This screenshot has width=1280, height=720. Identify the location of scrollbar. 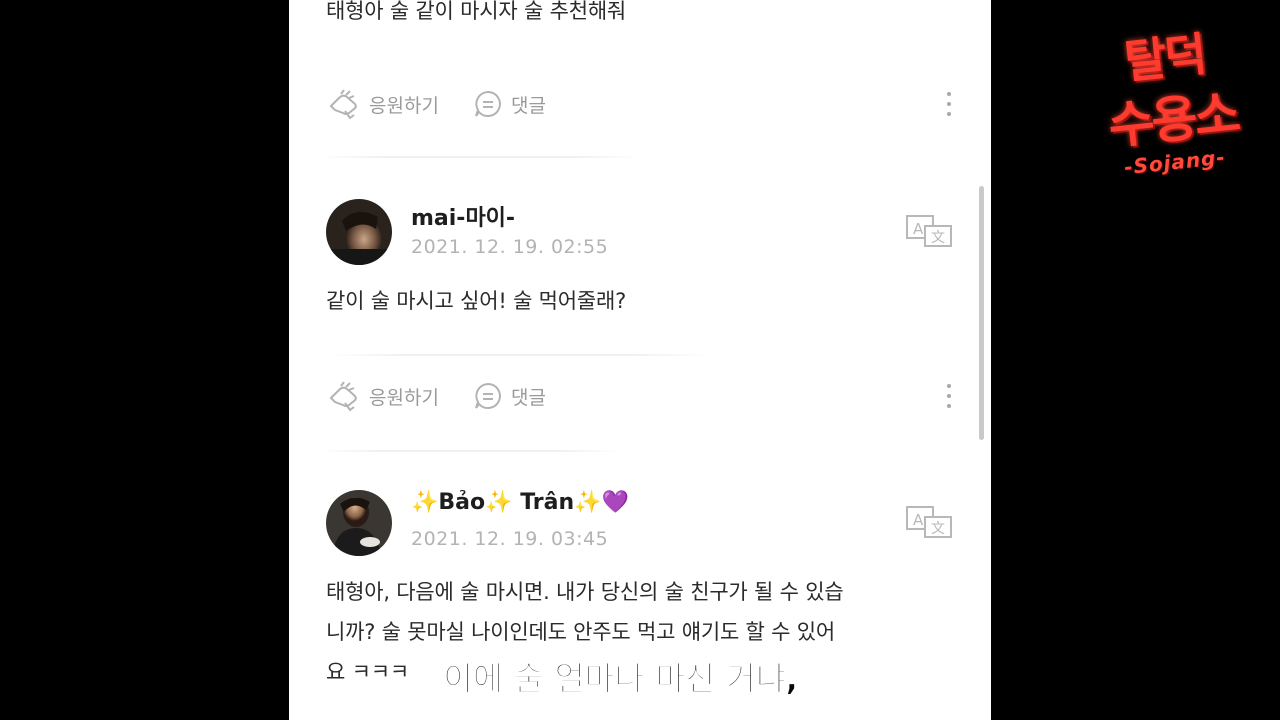
(981, 313).